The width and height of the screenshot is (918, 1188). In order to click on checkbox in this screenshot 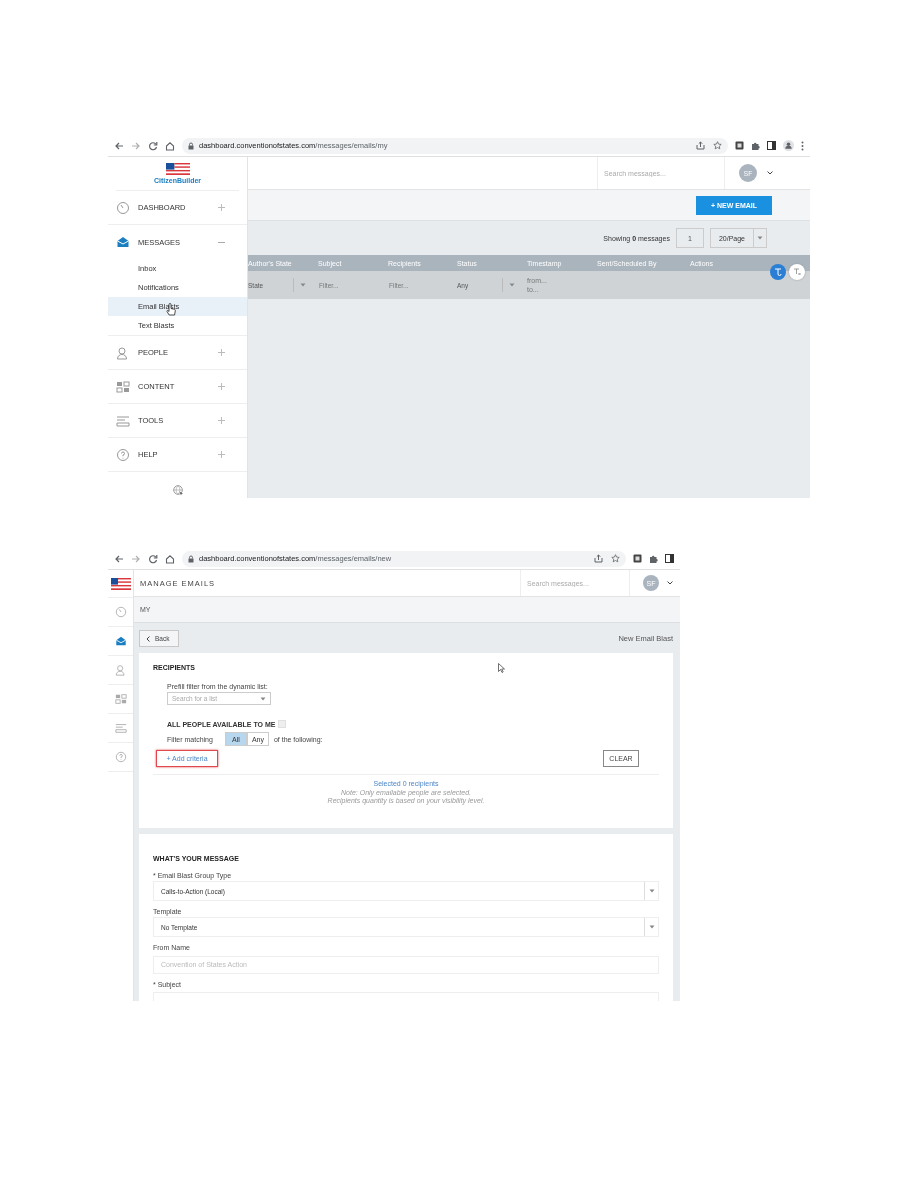, I will do `click(281, 724)`.